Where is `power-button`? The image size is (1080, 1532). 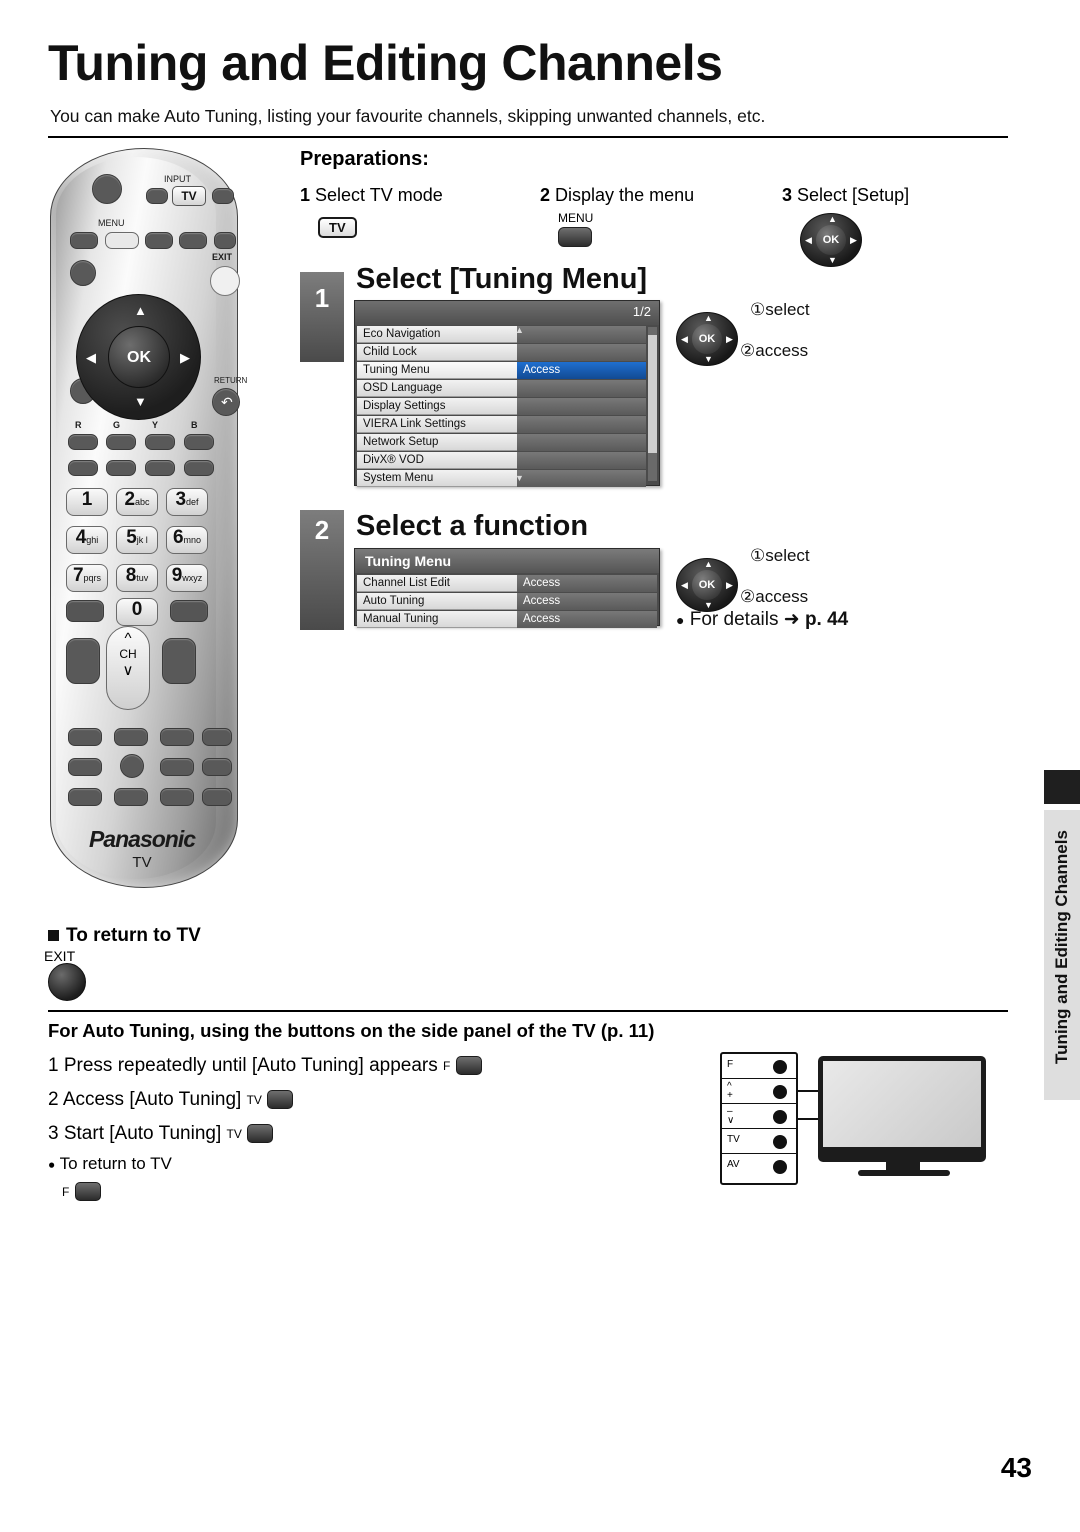 power-button is located at coordinates (107, 189).